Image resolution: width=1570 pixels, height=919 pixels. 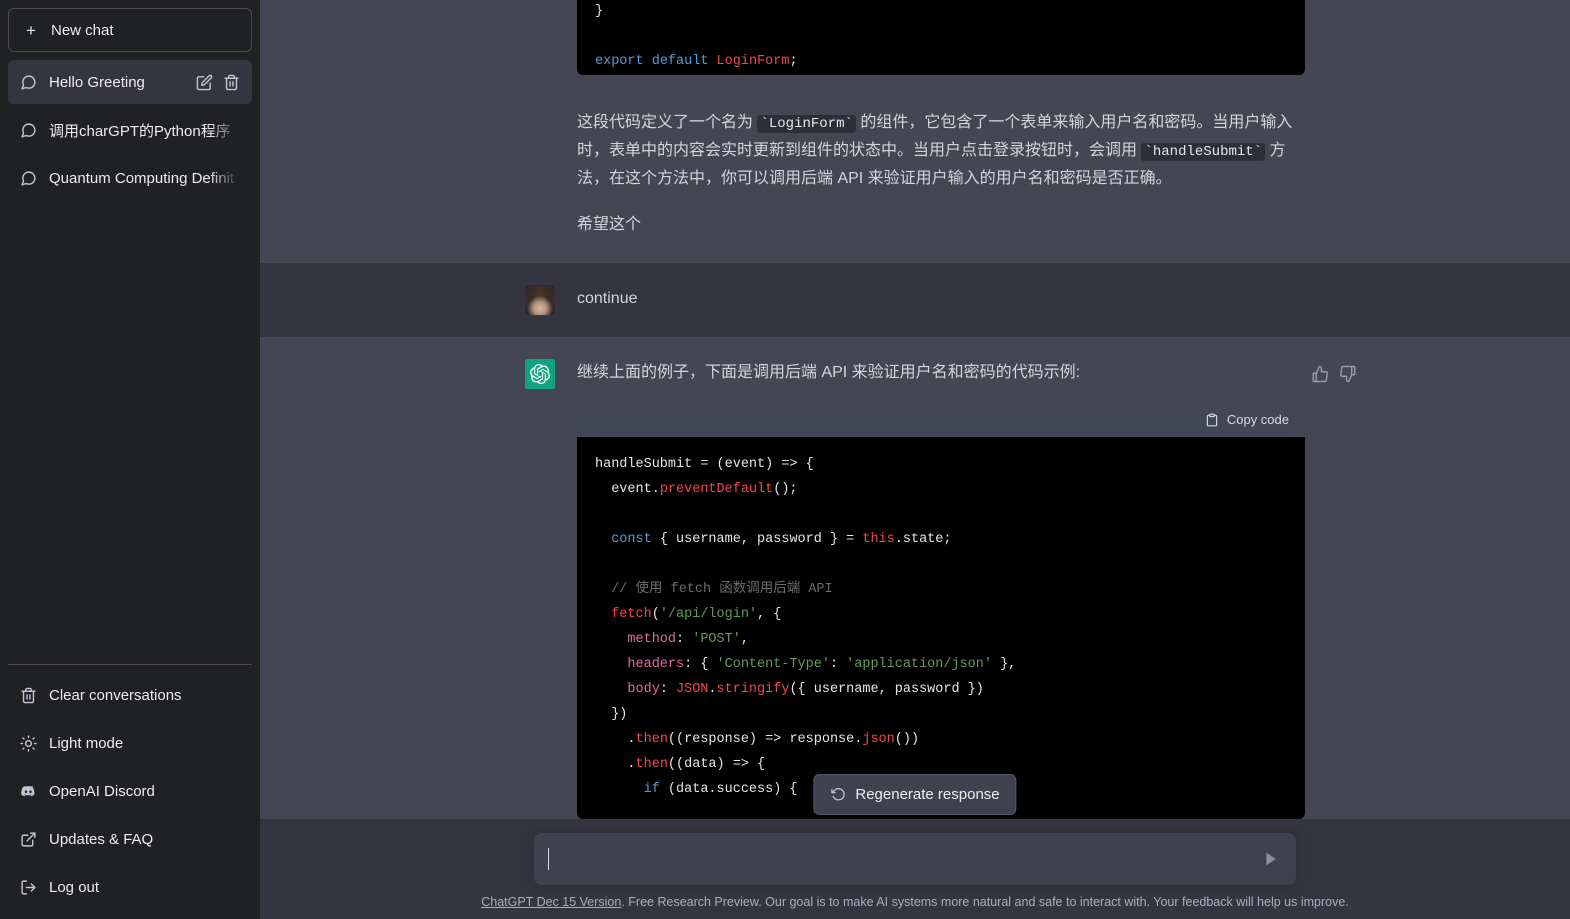 I want to click on assistant-reply-text: 继续上面的例子，下面是调用后端 API 来验证用户名和密码的代码示例:, so click(x=829, y=372).